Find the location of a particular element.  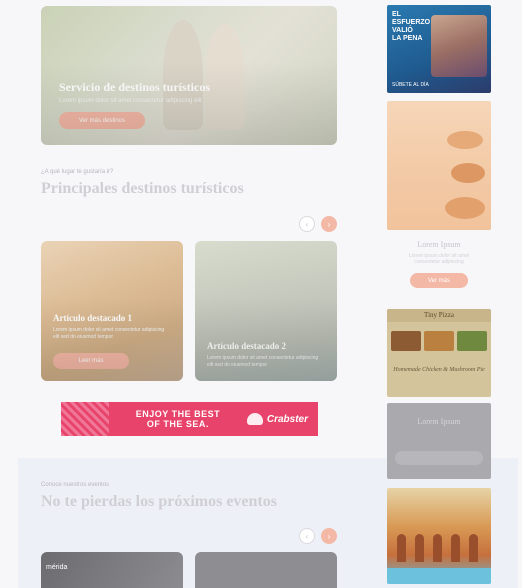

event-brand: mérida is located at coordinates (57, 567).